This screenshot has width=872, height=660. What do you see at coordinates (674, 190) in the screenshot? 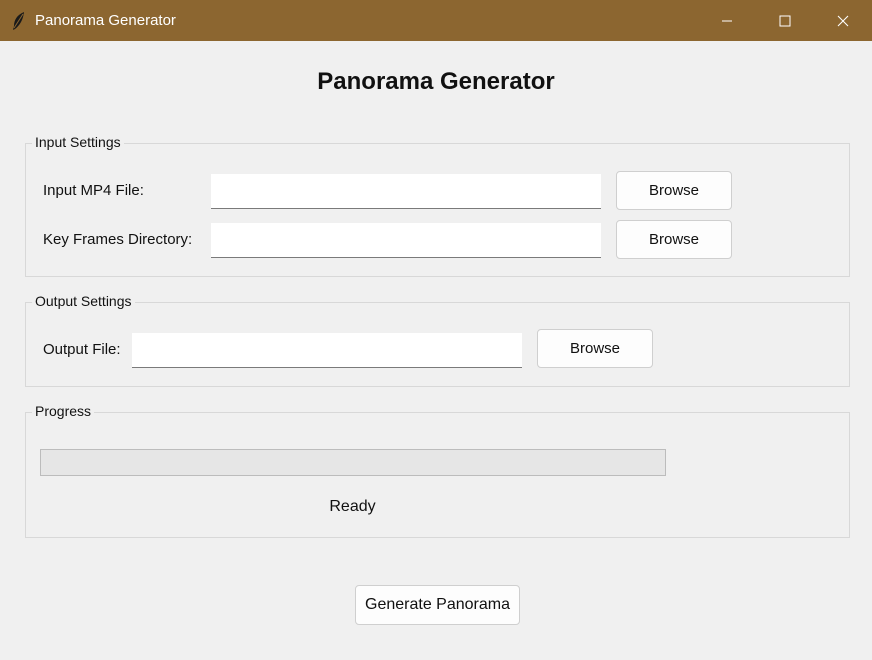
I see `input-mp4-browse-button: Browse` at bounding box center [674, 190].